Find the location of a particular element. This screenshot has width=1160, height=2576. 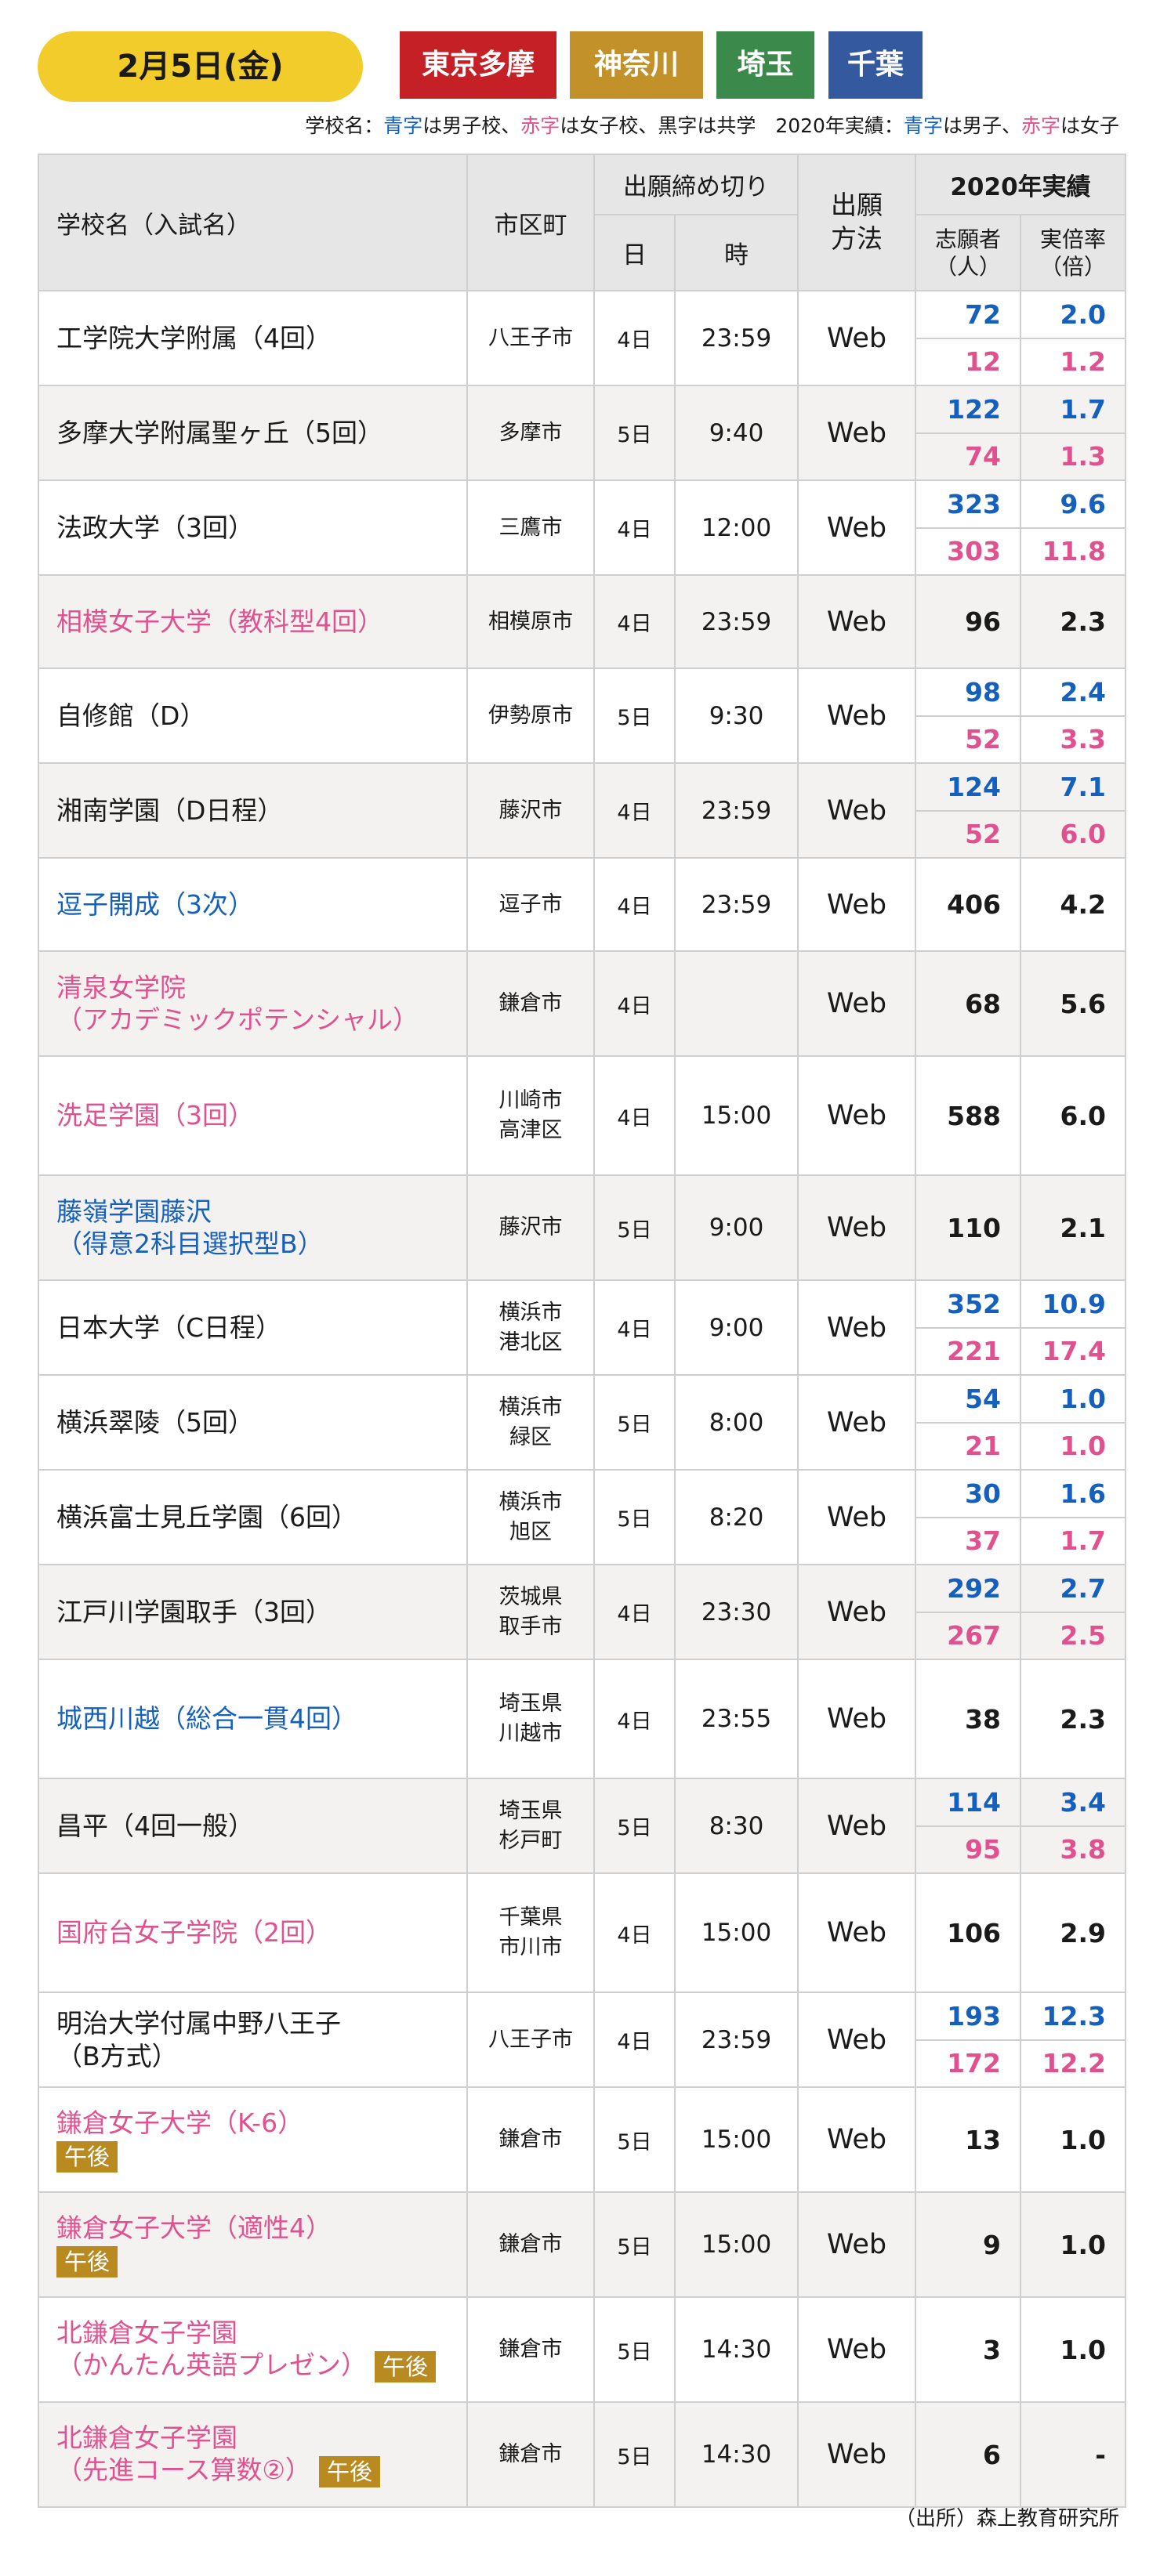

ratio: 4.2 is located at coordinates (1073, 905).